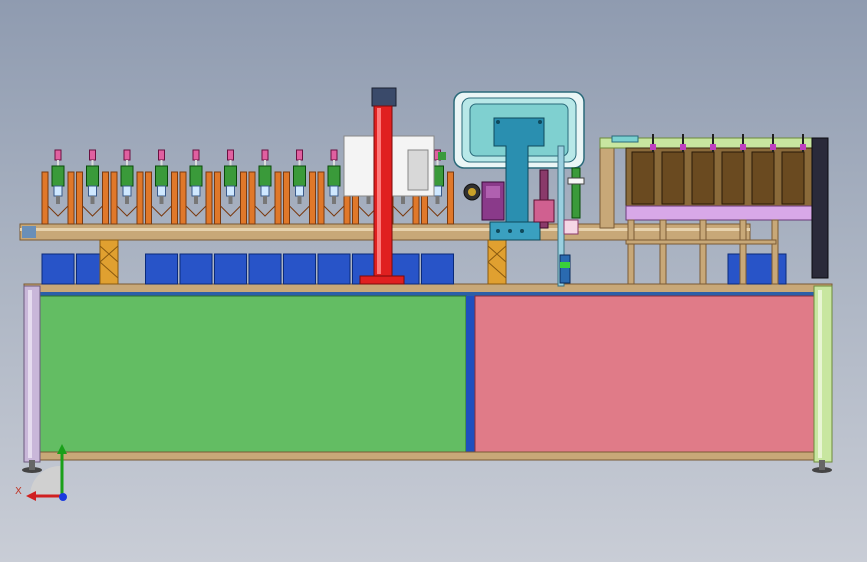 The height and width of the screenshot is (562, 867). Describe the element at coordinates (576, 193) in the screenshot. I see `green-valve-stack` at that location.